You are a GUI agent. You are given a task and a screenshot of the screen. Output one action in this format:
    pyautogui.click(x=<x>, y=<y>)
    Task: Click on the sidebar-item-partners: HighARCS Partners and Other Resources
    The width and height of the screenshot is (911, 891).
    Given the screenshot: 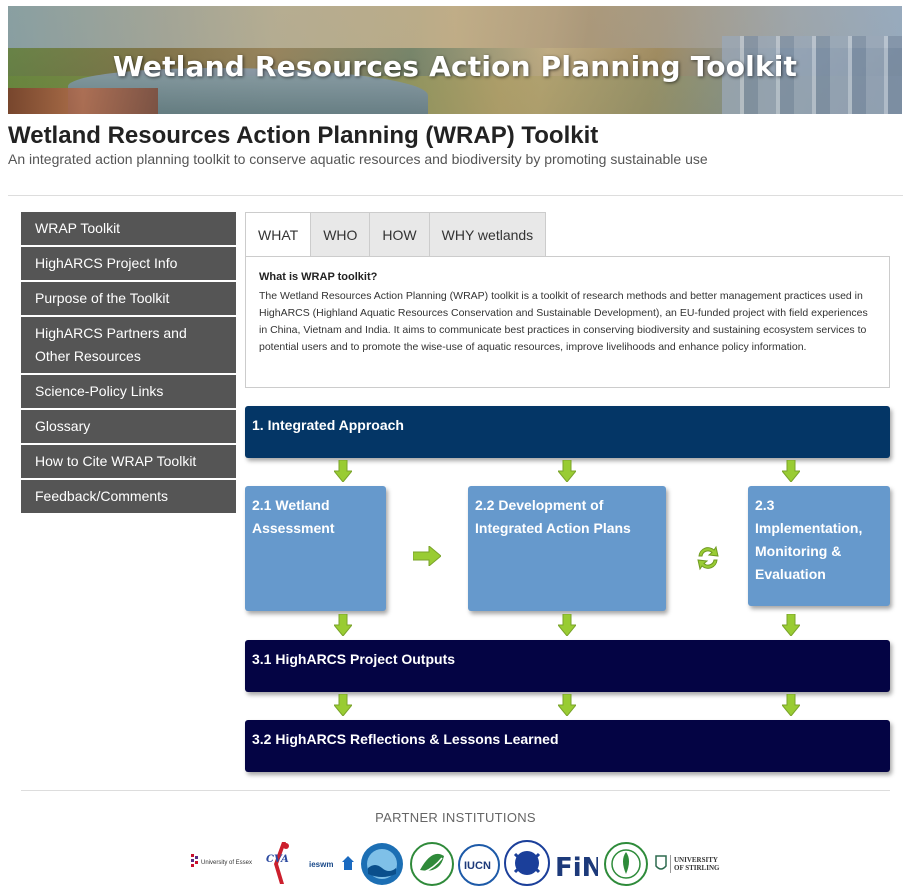 What is the action you would take?
    pyautogui.click(x=128, y=345)
    